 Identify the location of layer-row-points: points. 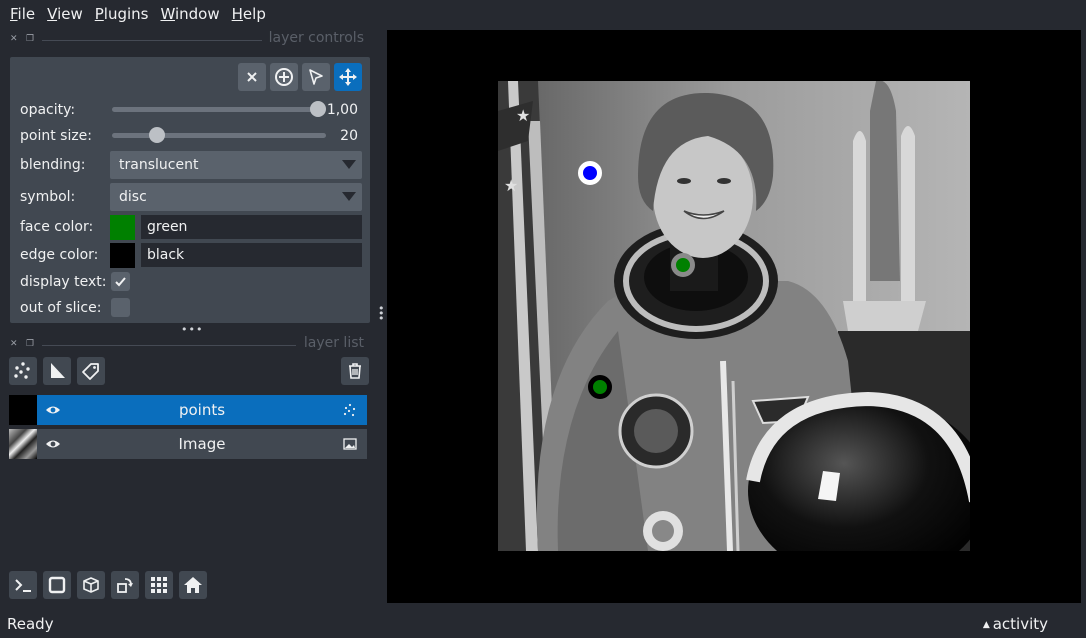
(188, 410).